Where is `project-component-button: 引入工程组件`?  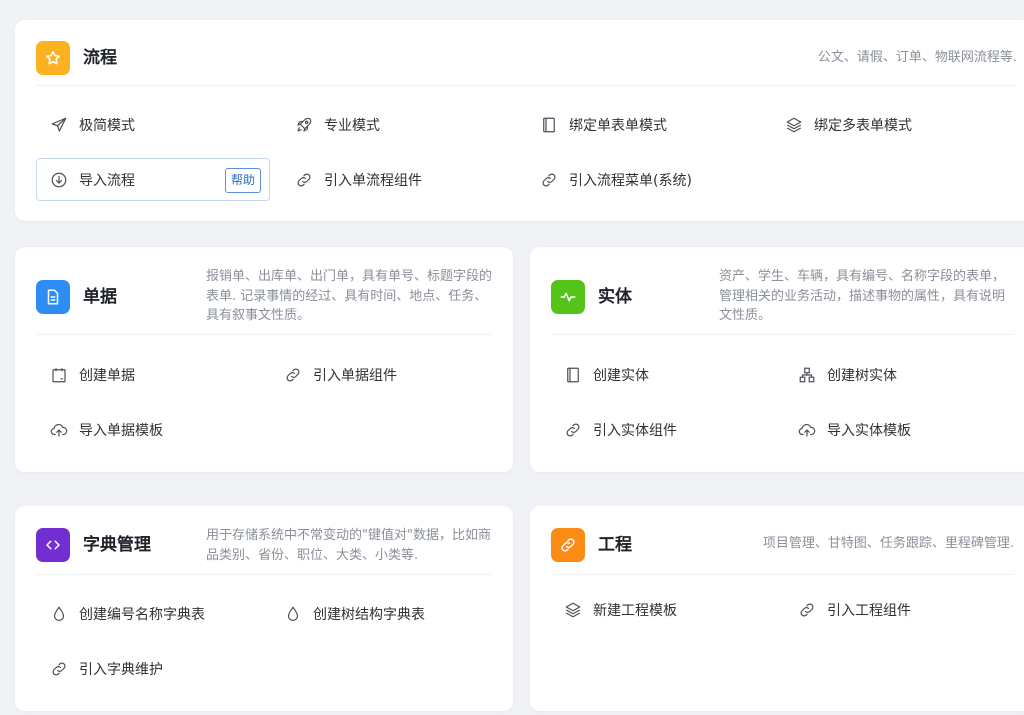 project-component-button: 引入工程组件 is located at coordinates (854, 610).